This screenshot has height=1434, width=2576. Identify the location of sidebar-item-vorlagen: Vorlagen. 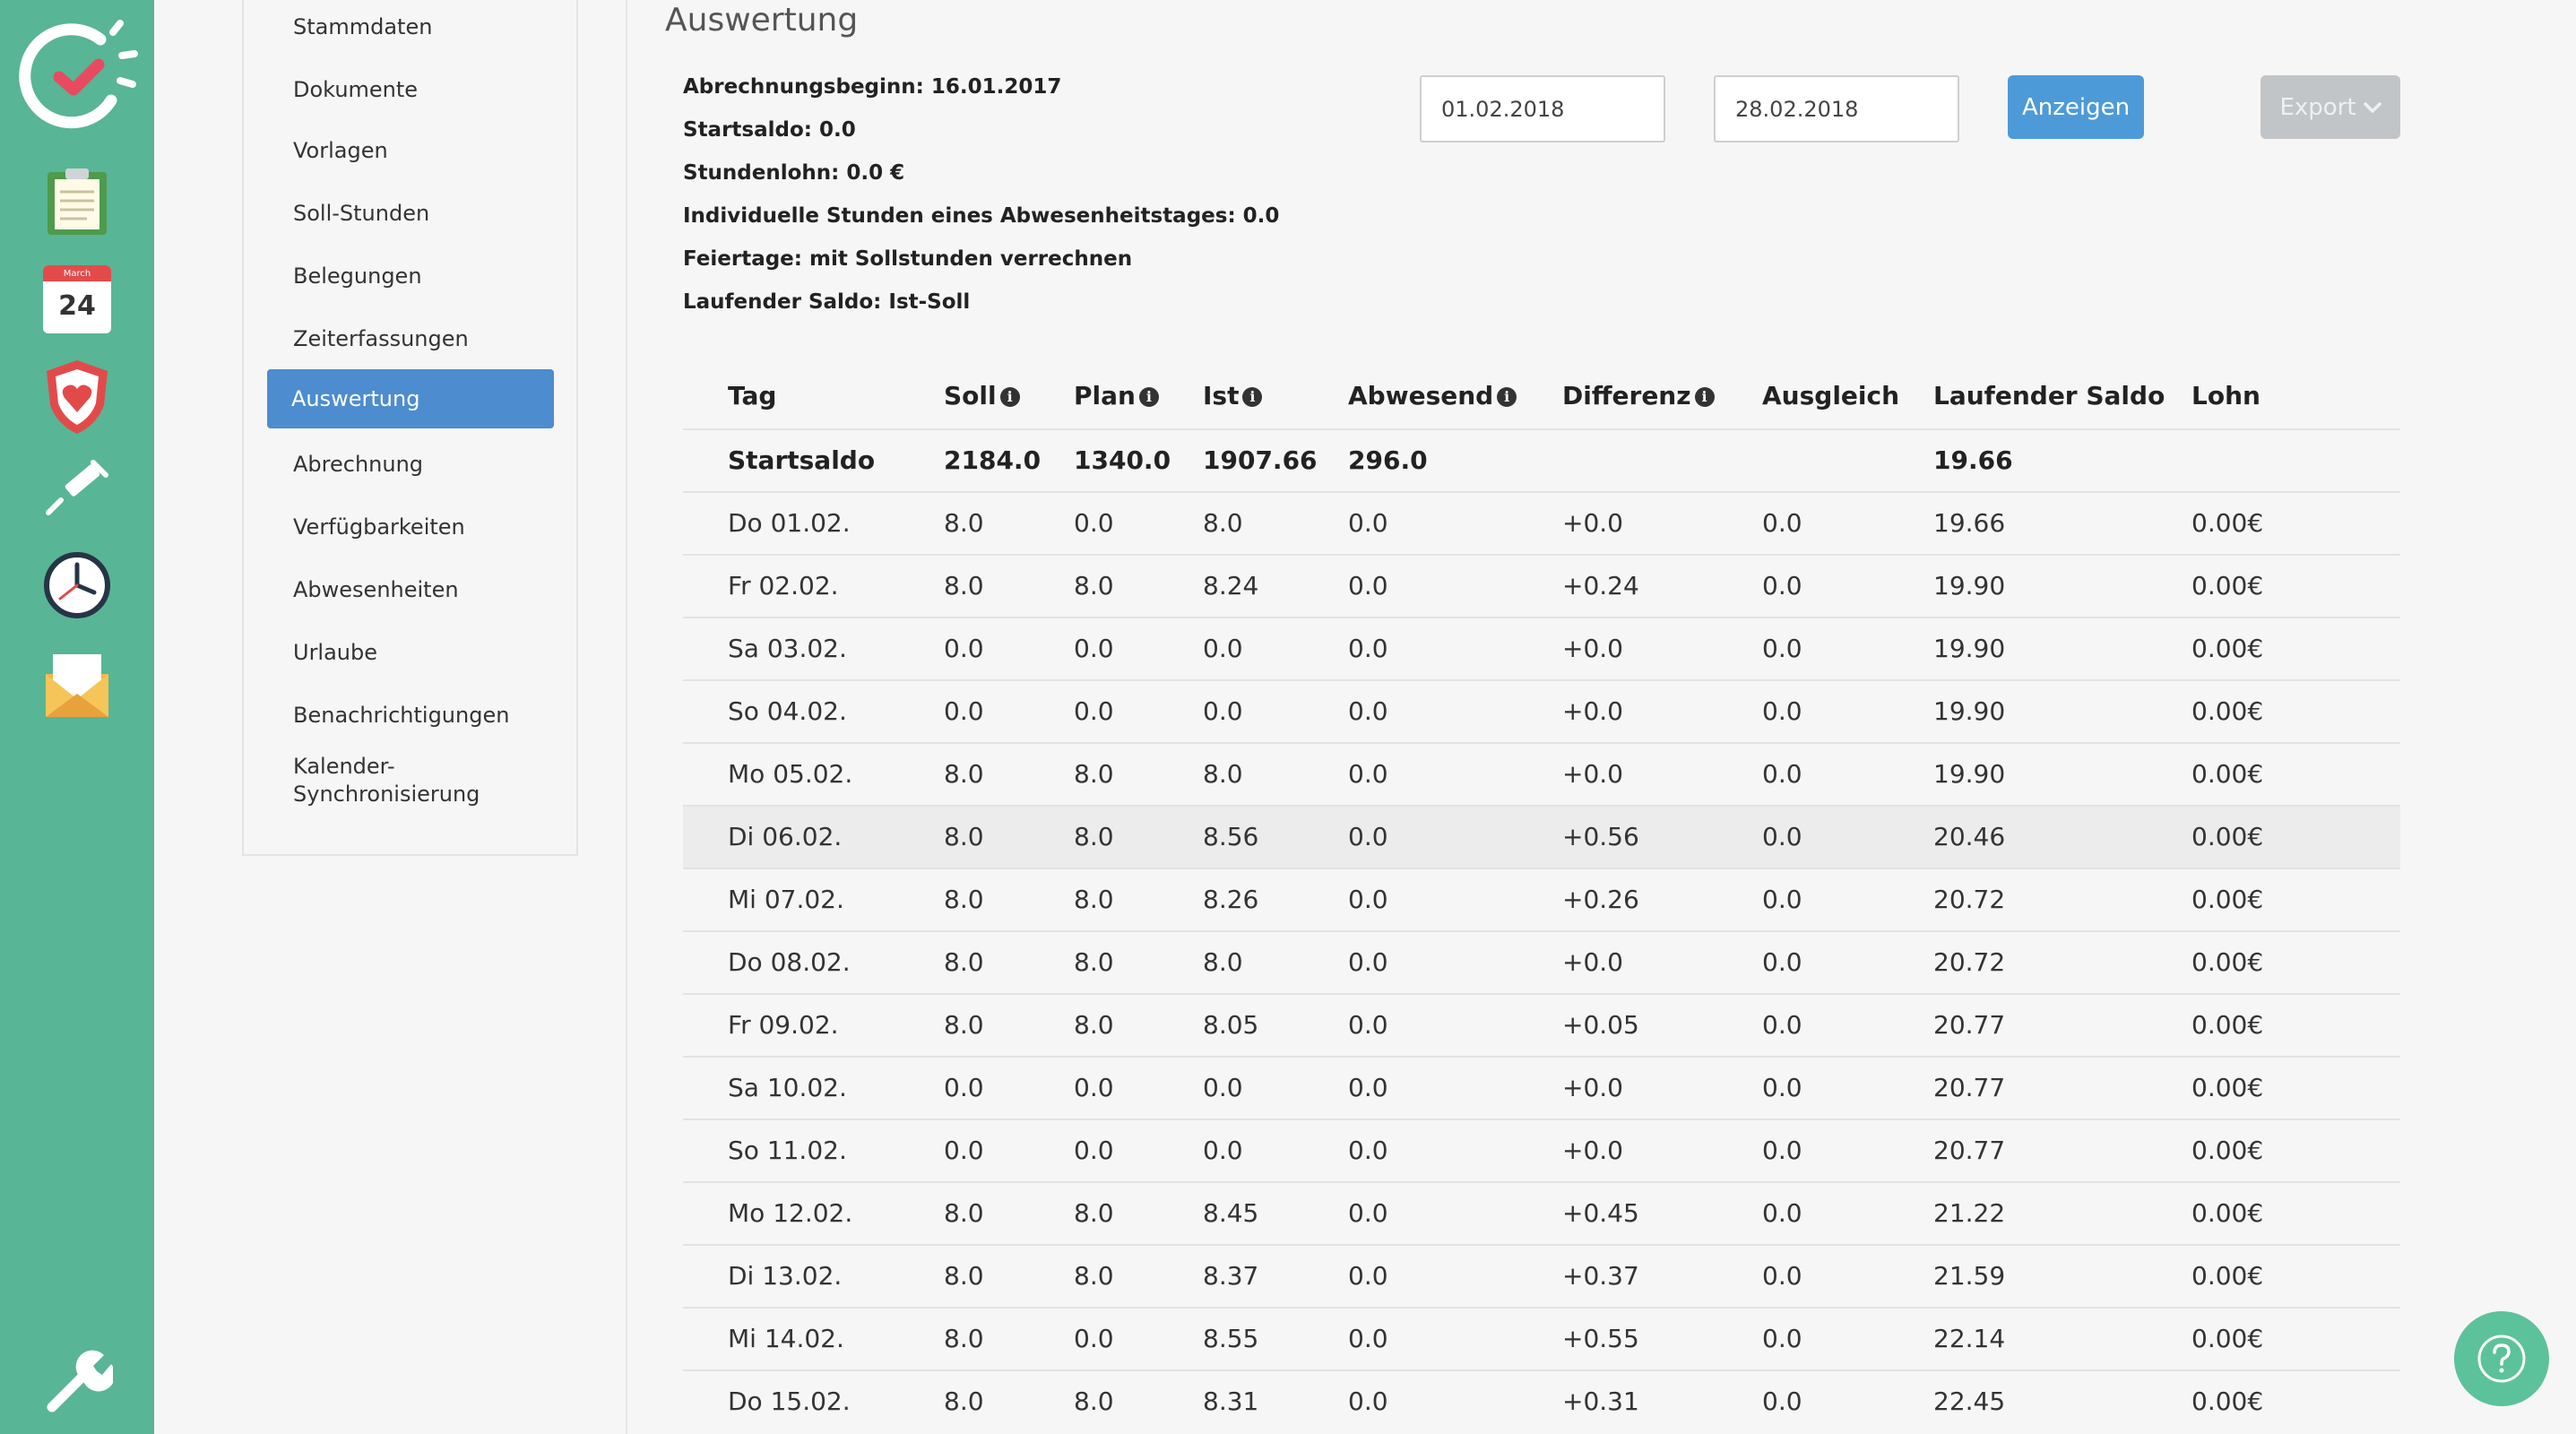
(412, 150).